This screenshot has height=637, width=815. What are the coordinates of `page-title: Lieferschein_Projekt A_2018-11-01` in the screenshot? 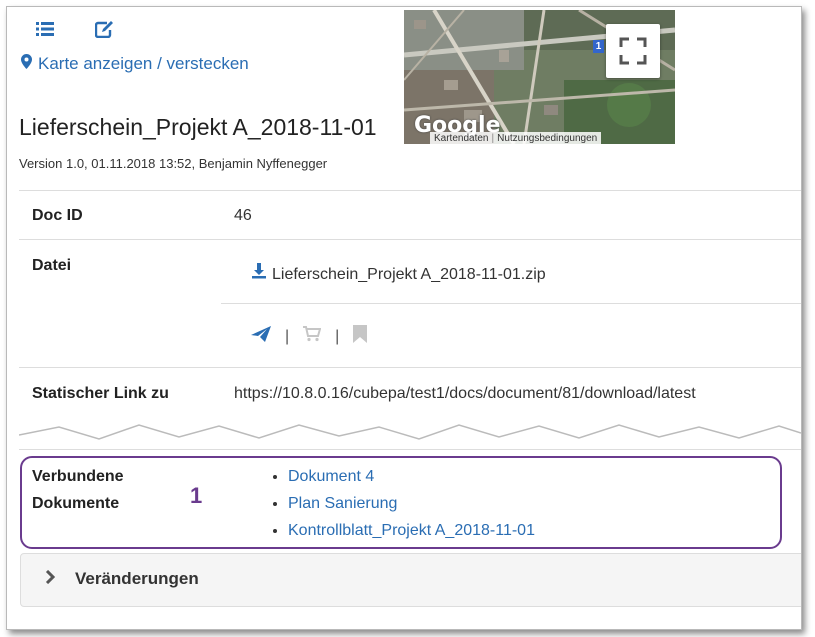 It's located at (198, 127).